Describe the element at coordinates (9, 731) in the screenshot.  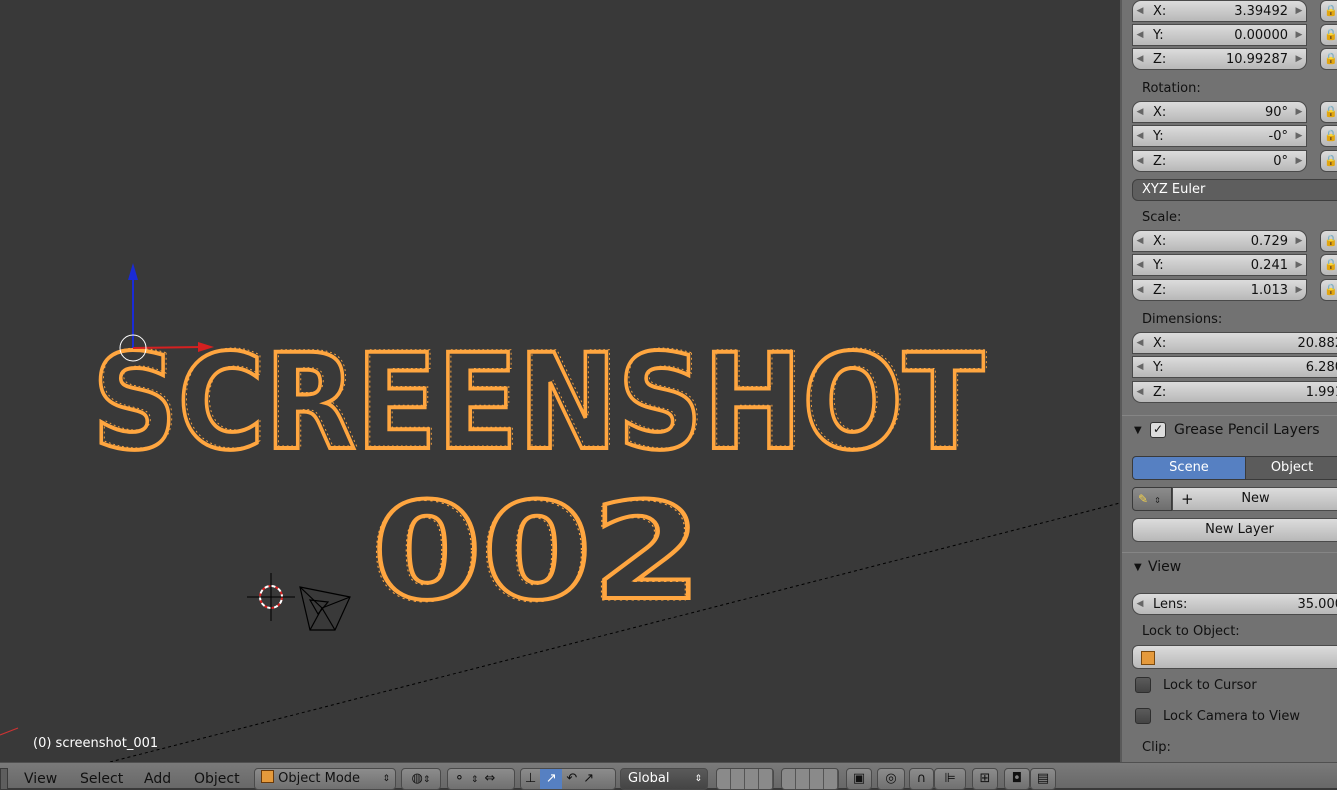
I see `x-axis-hint` at that location.